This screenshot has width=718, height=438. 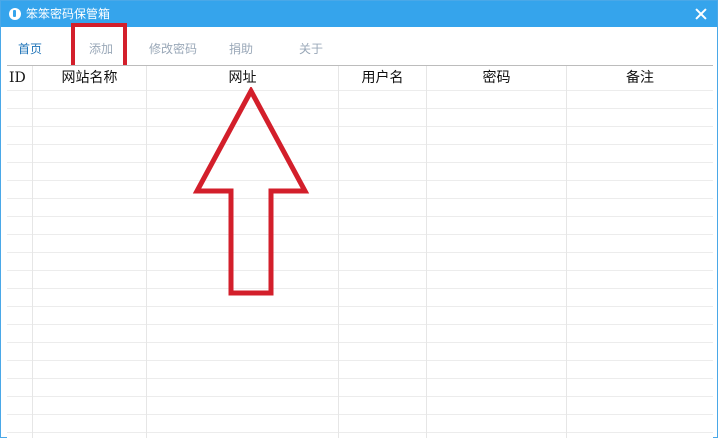 I want to click on app-logo-icon, so click(x=15, y=14).